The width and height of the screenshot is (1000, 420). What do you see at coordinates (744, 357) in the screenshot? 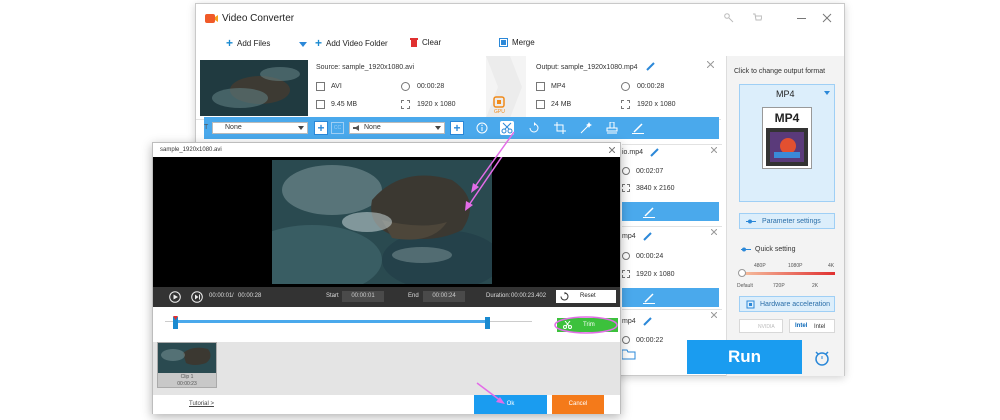
I see `run-button: Run` at bounding box center [744, 357].